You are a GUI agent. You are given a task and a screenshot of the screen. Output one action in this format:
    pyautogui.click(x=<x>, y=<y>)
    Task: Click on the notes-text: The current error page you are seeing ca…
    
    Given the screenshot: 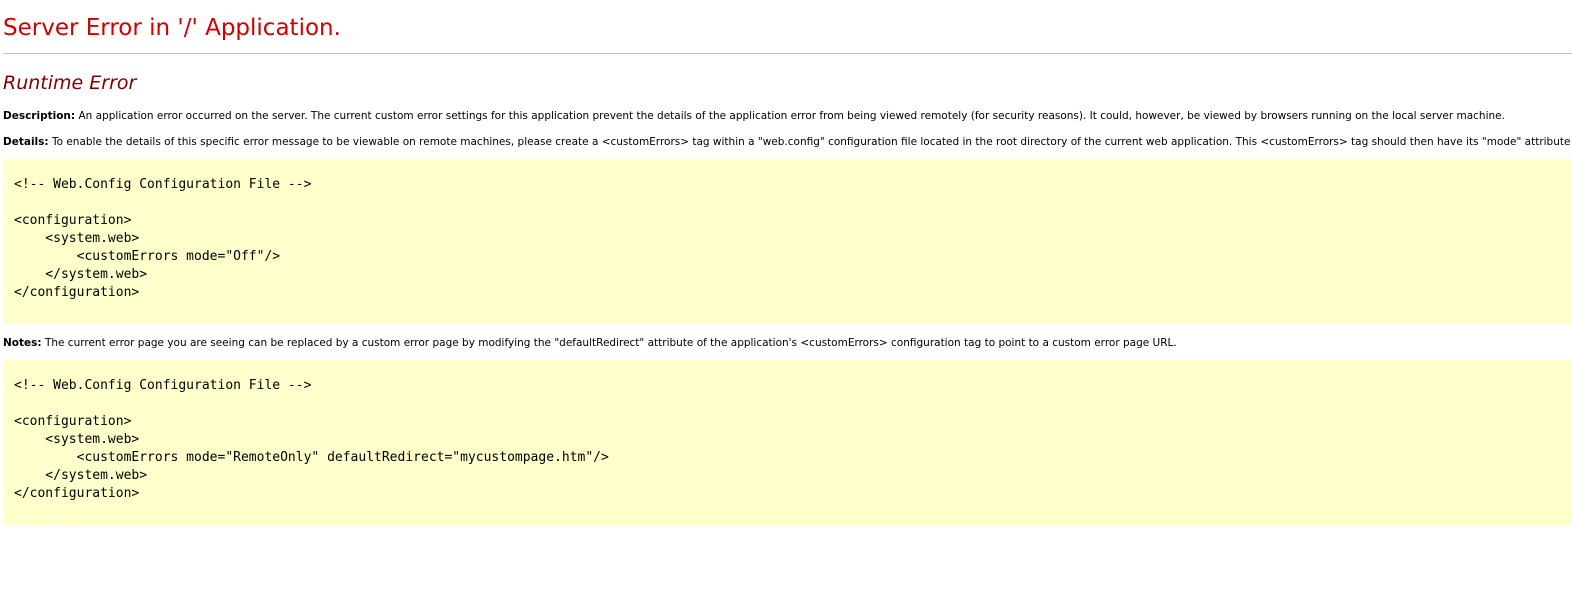 What is the action you would take?
    pyautogui.click(x=610, y=343)
    